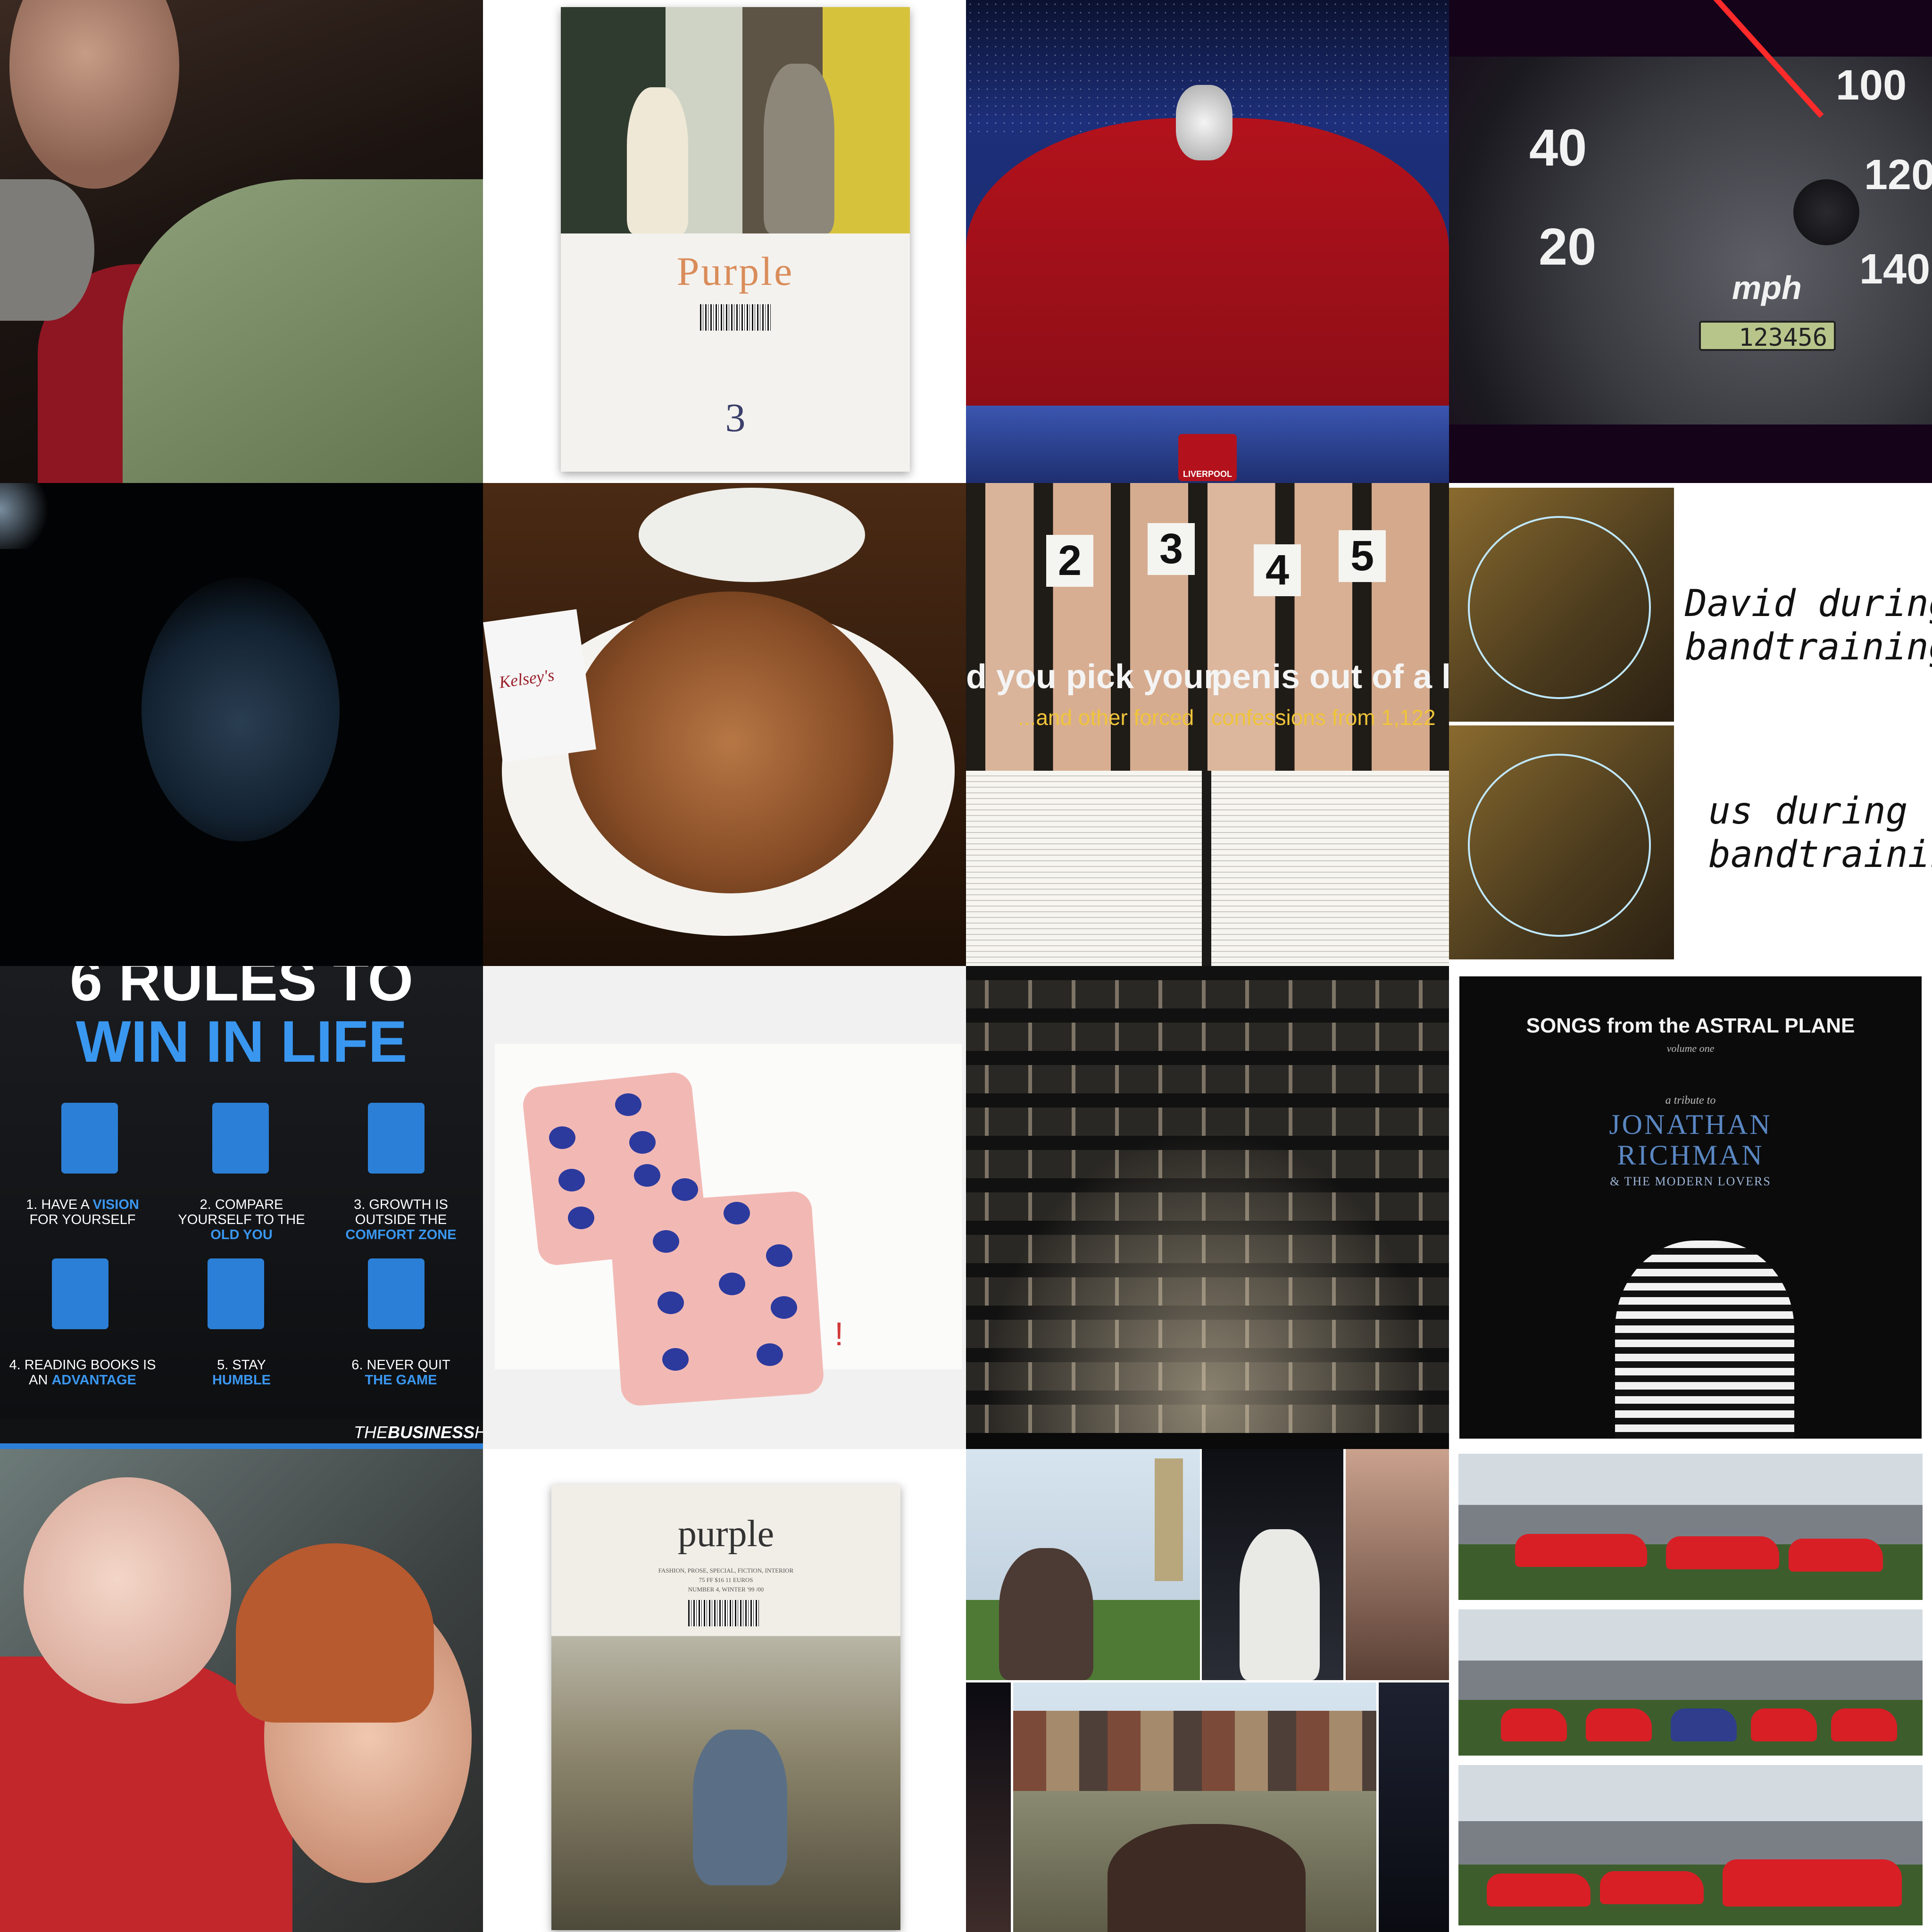 Image resolution: width=1932 pixels, height=1932 pixels. I want to click on toddler-face, so click(127, 1591).